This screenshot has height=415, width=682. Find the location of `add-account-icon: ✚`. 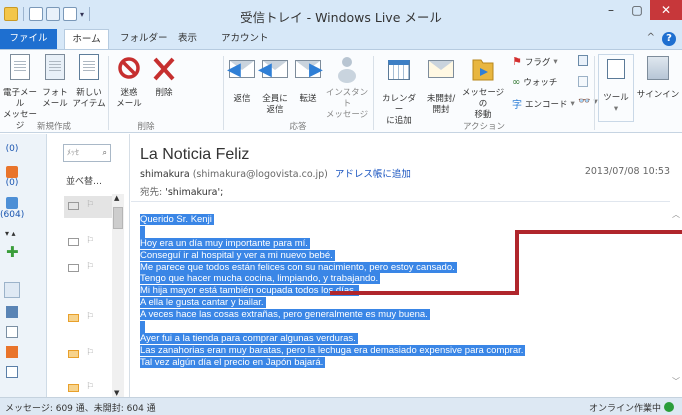

add-account-icon: ✚ is located at coordinates (12, 252).